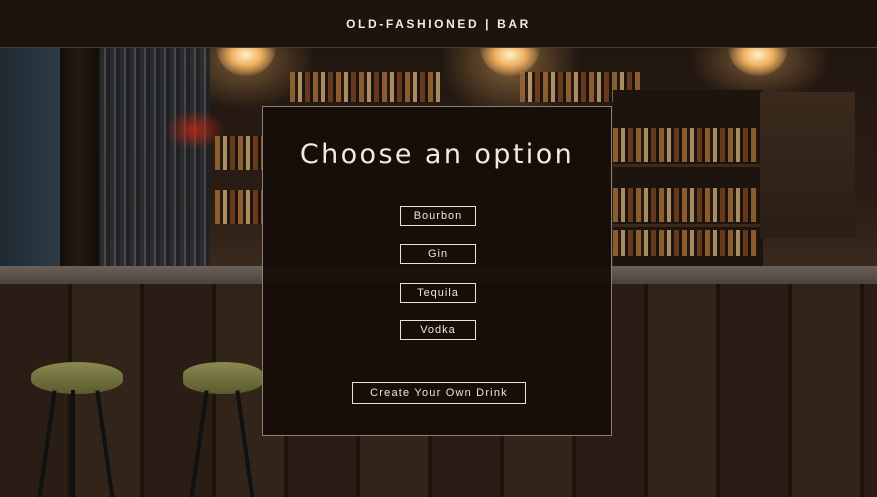  What do you see at coordinates (438, 330) in the screenshot?
I see `option-vodka-button: Vodka` at bounding box center [438, 330].